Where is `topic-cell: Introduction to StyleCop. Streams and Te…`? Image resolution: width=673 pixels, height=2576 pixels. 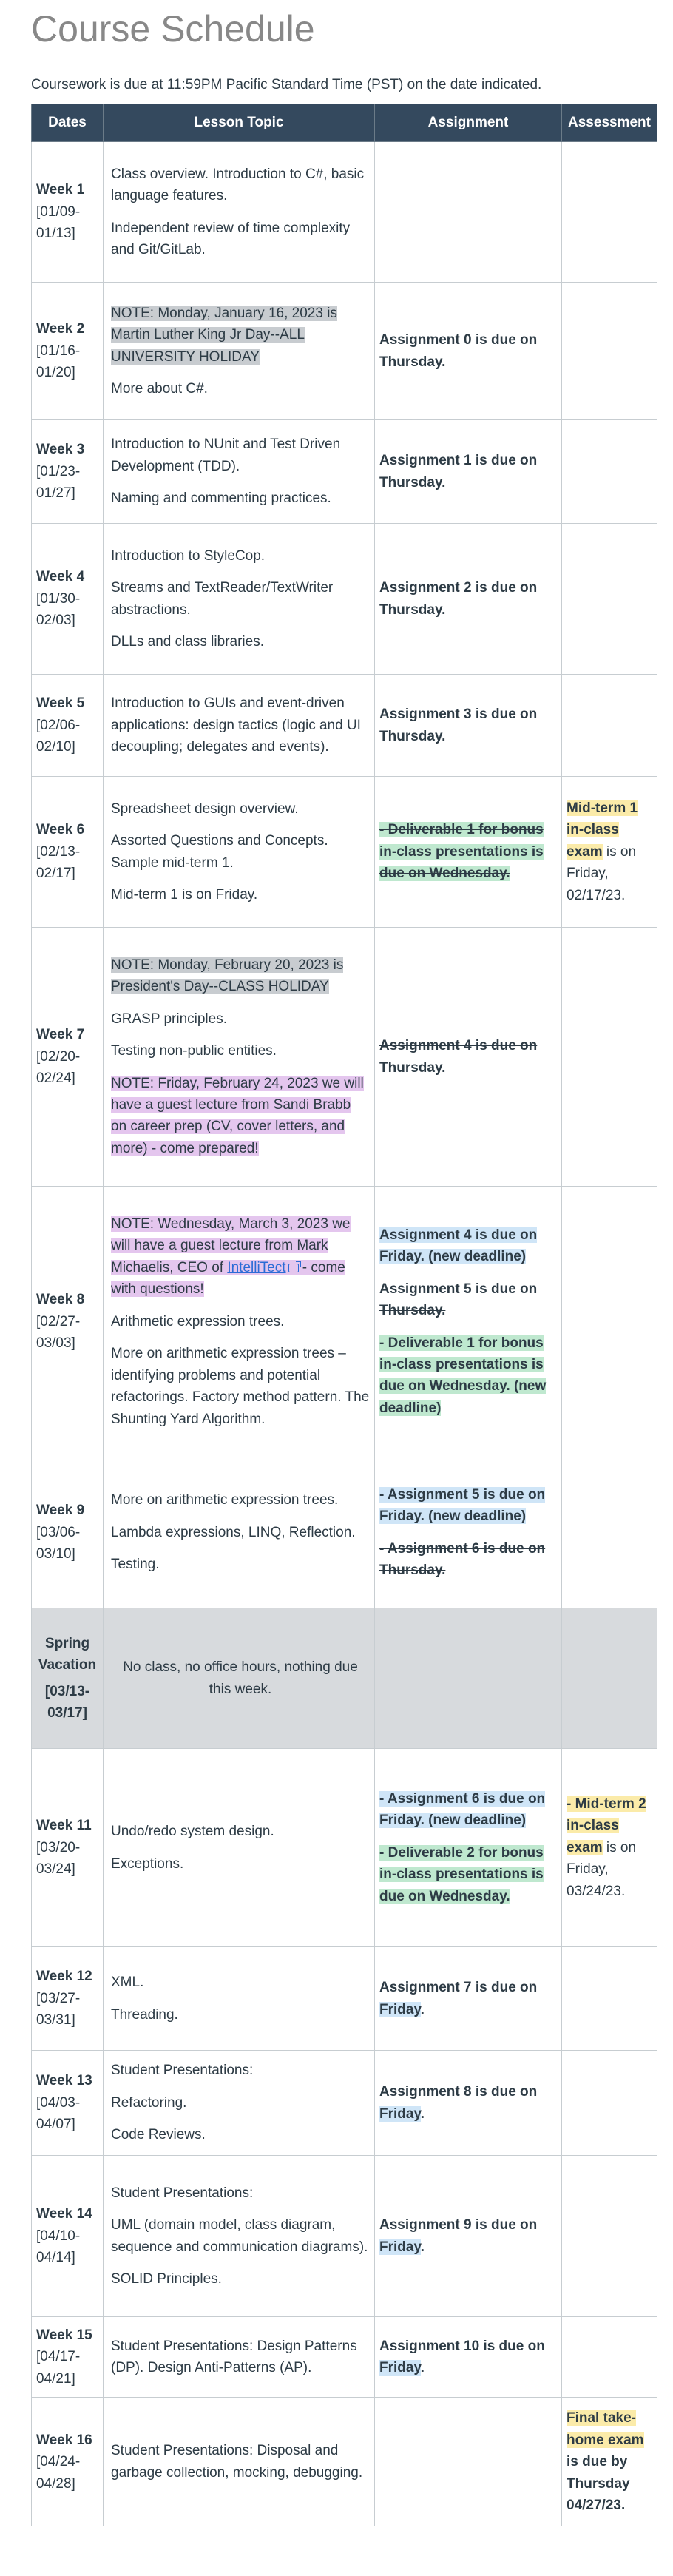
topic-cell: Introduction to StyleCop. Streams and Te… is located at coordinates (239, 599).